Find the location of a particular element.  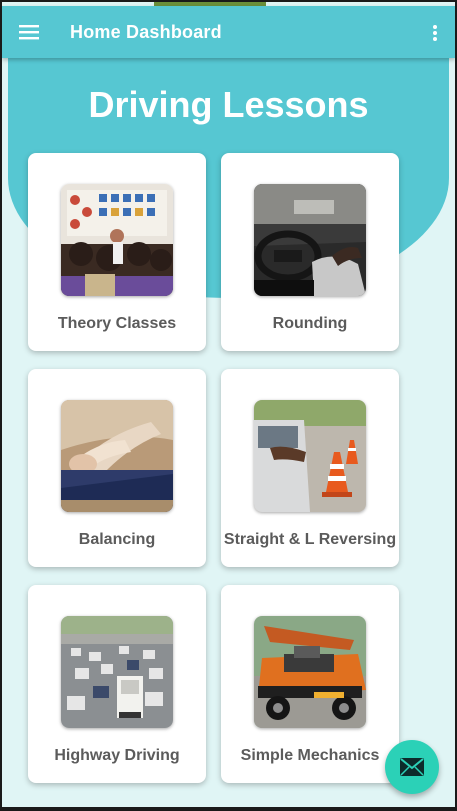

handbrake-photo is located at coordinates (117, 456).